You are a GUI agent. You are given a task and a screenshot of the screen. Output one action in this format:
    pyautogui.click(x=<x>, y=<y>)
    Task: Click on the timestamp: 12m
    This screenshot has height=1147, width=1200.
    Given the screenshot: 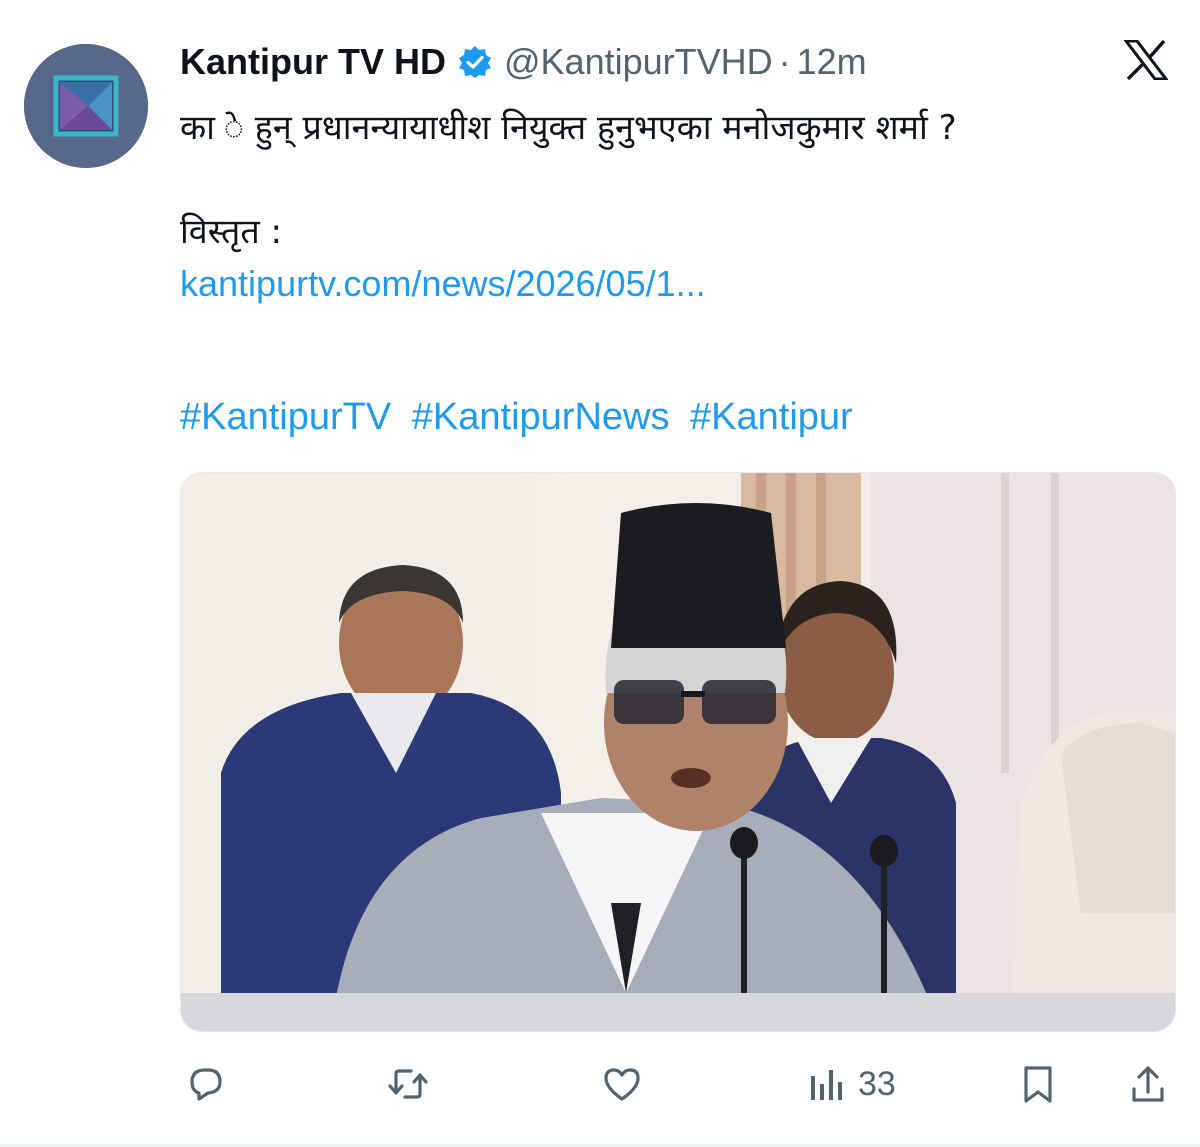 What is the action you would take?
    pyautogui.click(x=832, y=62)
    